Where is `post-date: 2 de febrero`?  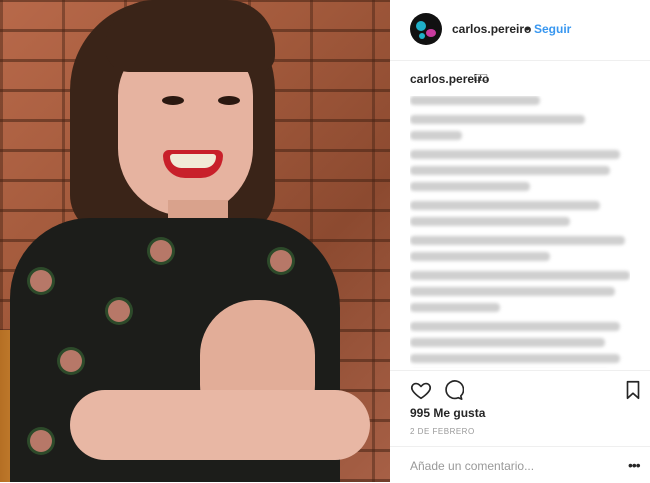 post-date: 2 de febrero is located at coordinates (442, 431).